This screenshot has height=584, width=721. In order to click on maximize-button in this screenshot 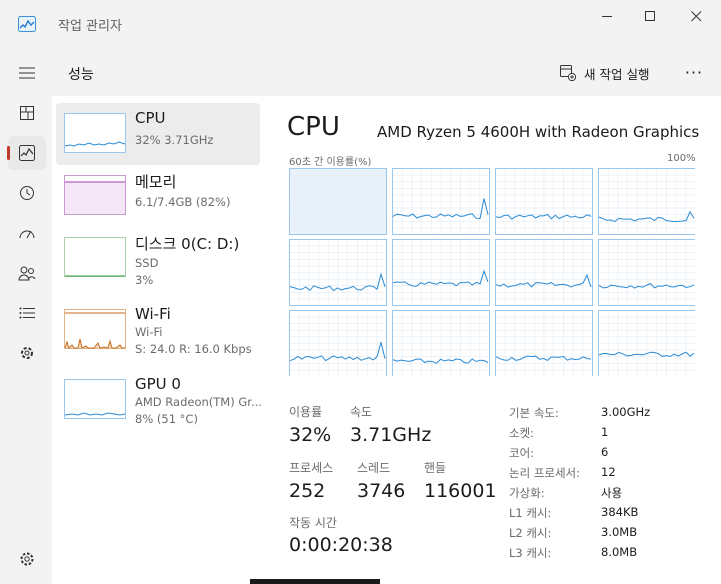, I will do `click(650, 16)`.